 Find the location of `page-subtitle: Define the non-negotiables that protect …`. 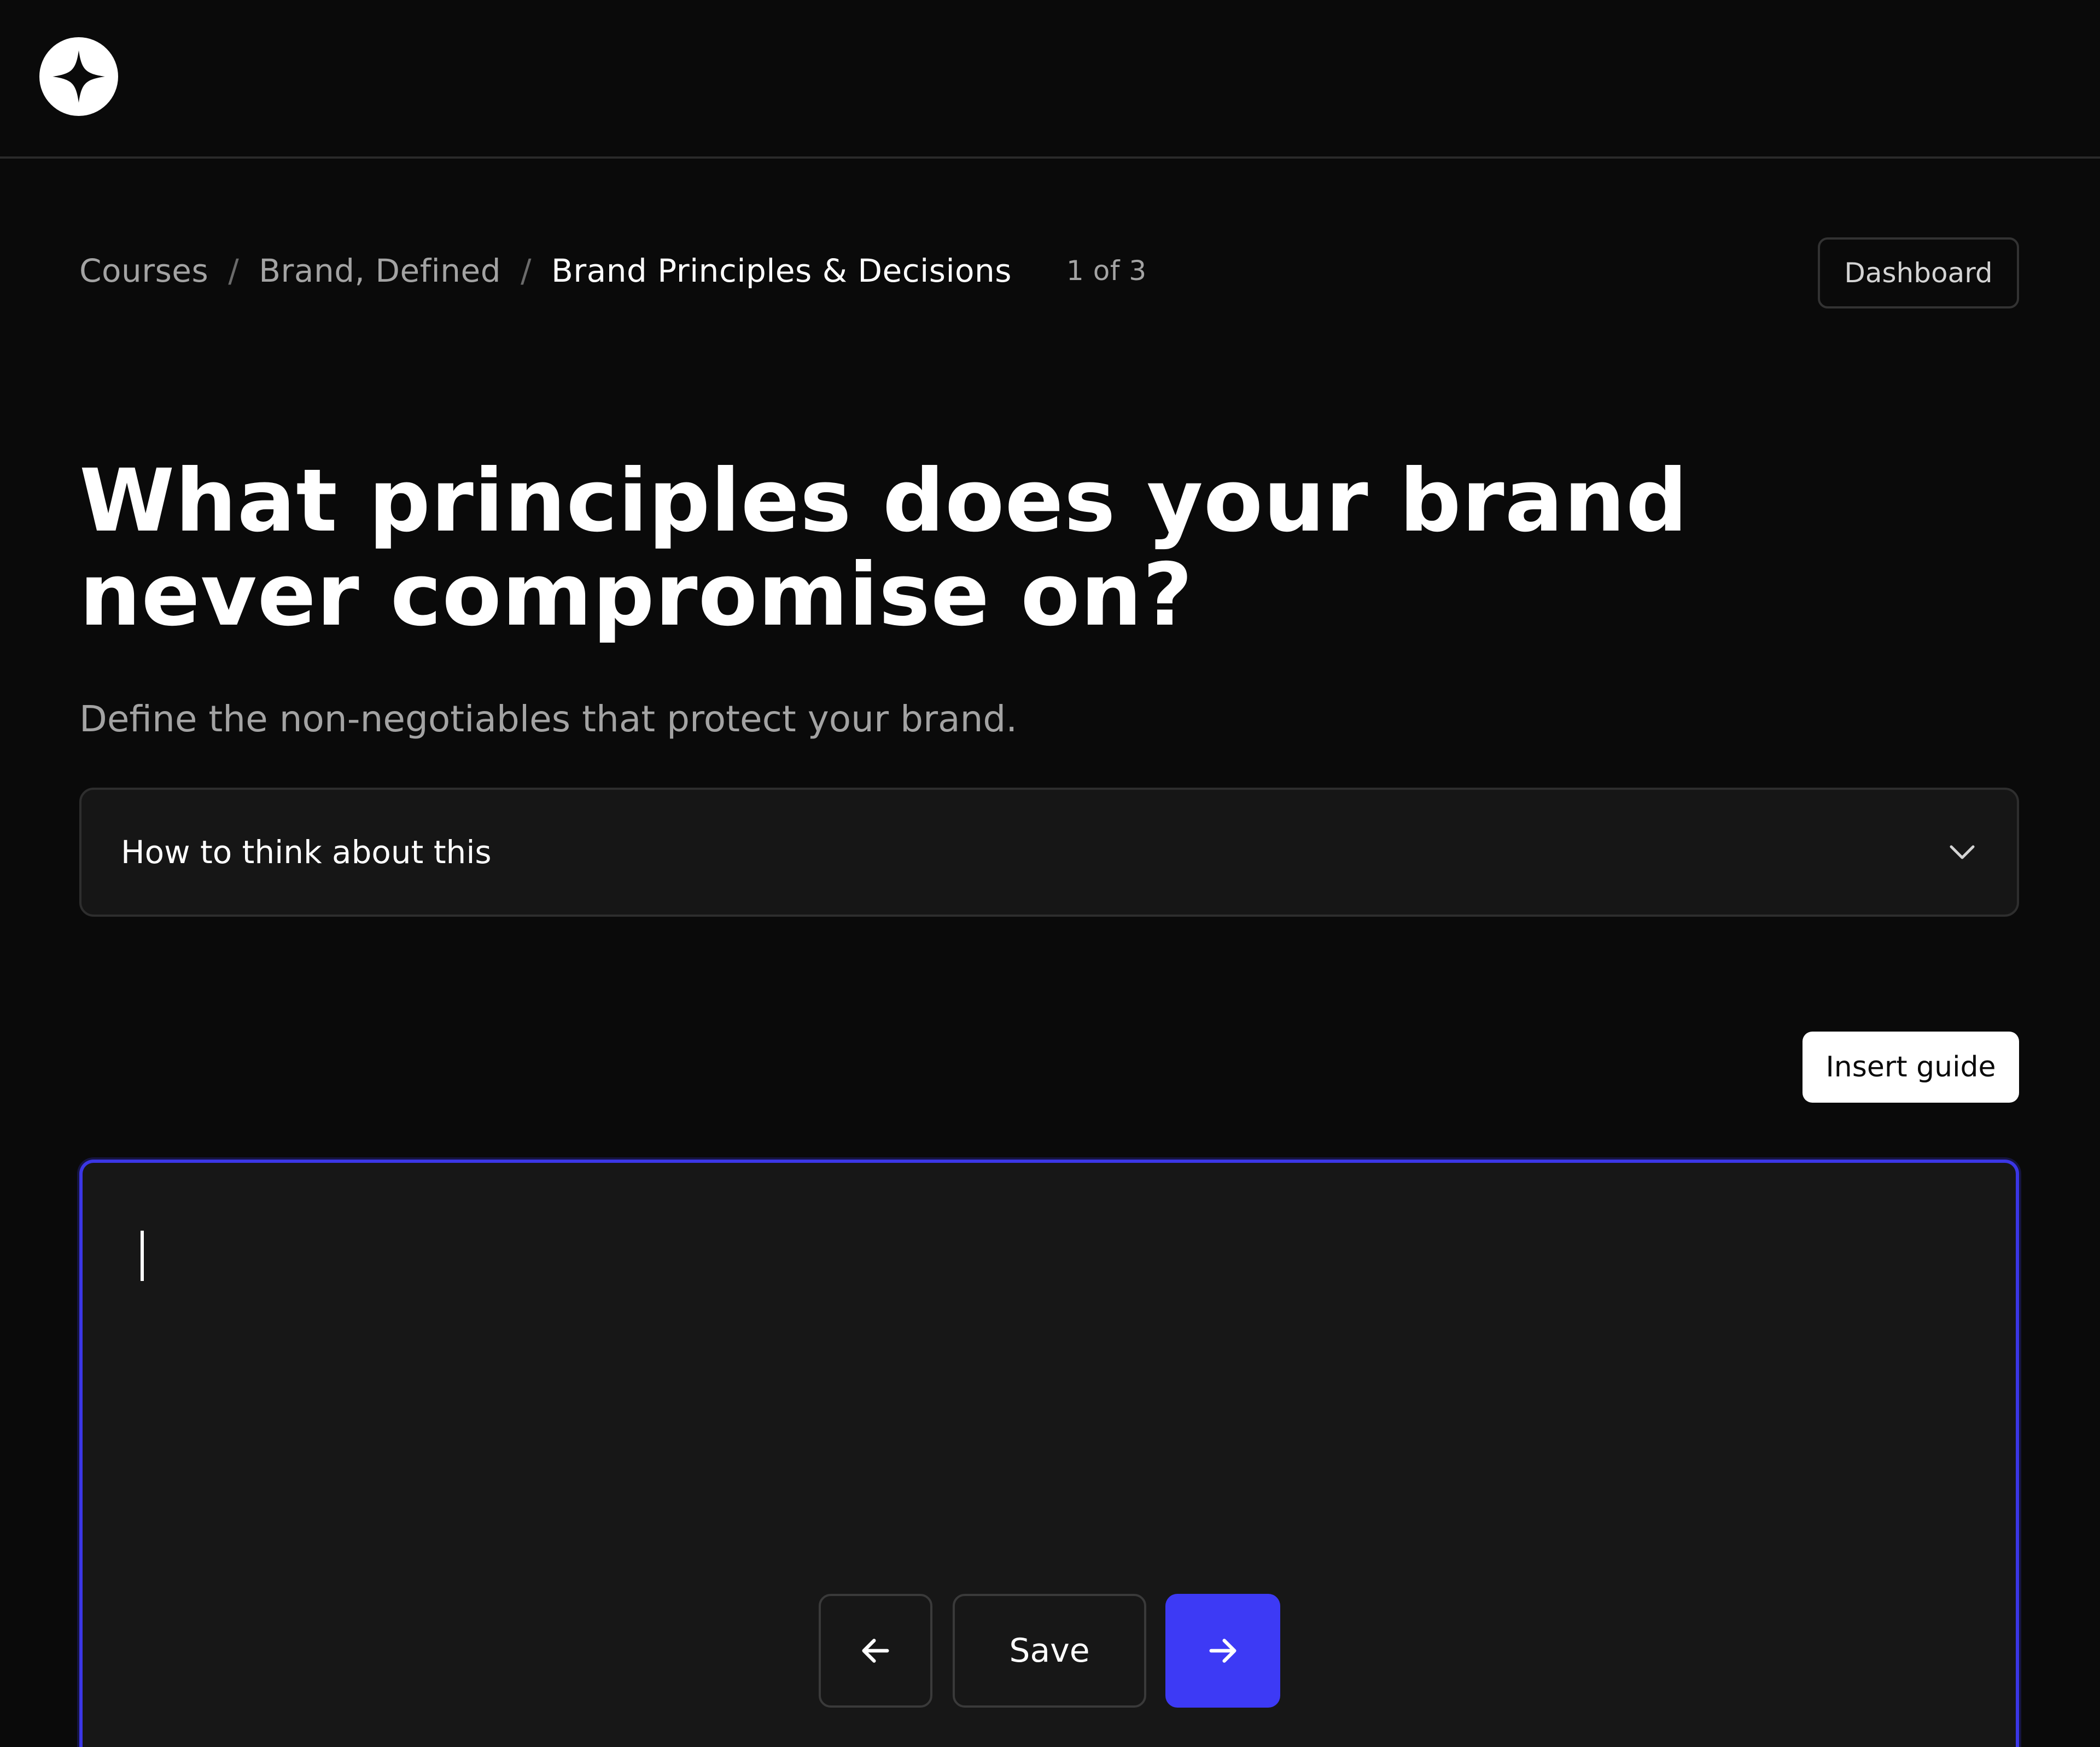

page-subtitle: Define the non-negotiables that protect … is located at coordinates (548, 719).